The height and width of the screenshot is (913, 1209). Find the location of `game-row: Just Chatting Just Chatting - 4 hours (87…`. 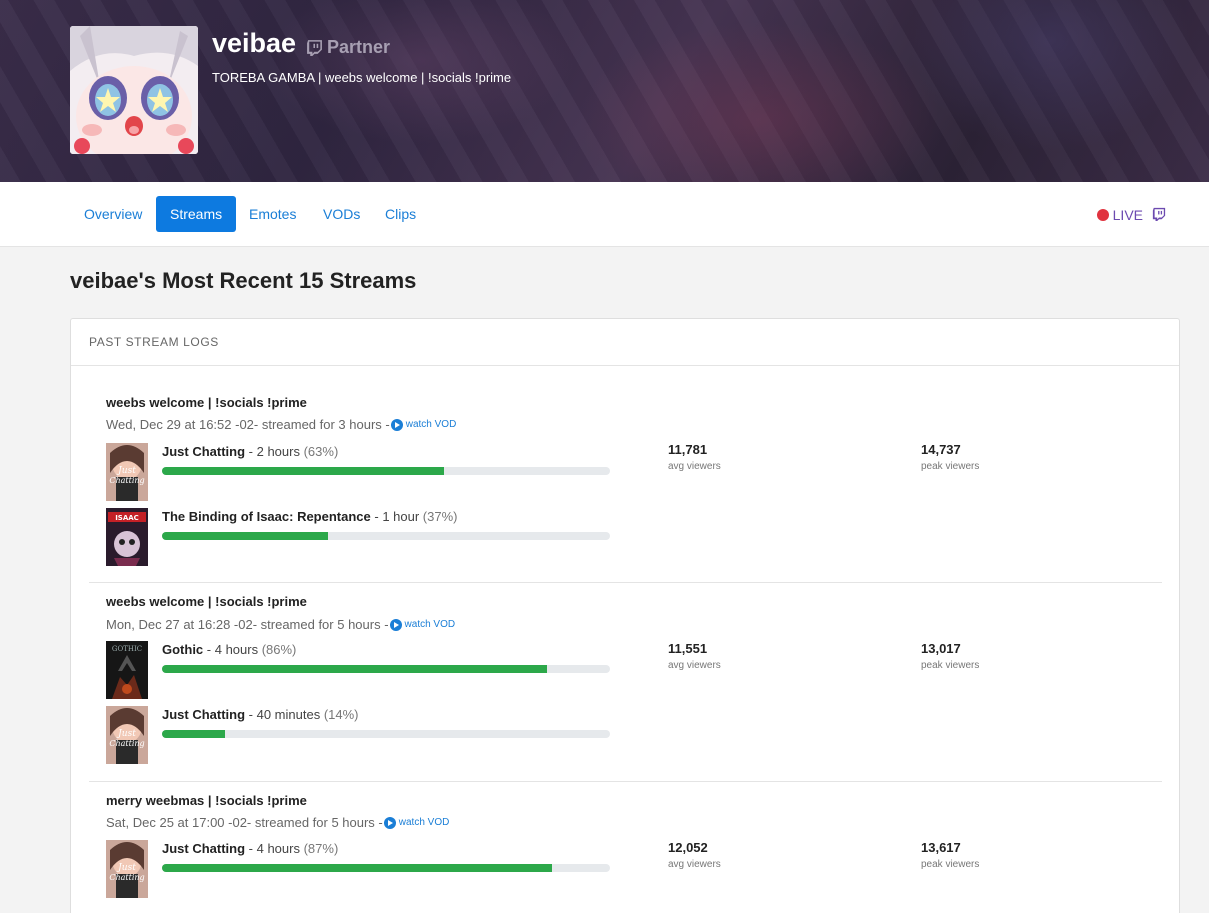

game-row: Just Chatting Just Chatting - 4 hours (87… is located at coordinates (361, 869).